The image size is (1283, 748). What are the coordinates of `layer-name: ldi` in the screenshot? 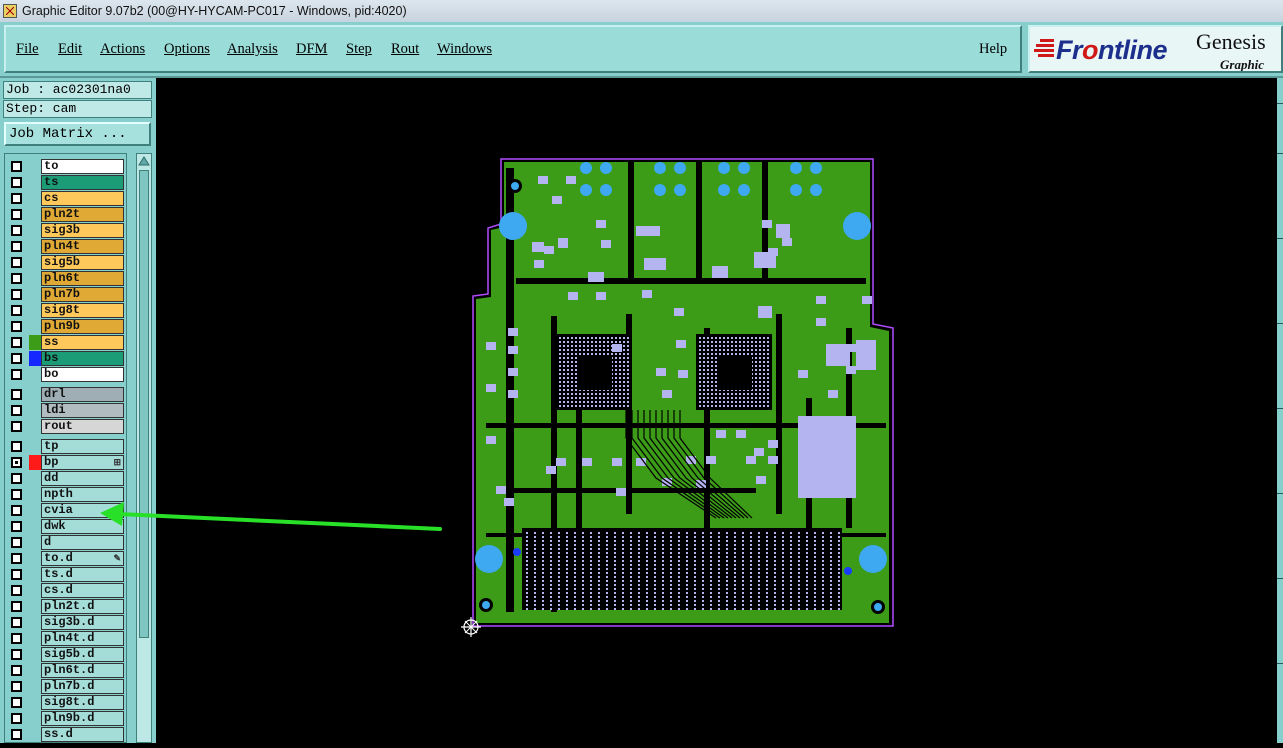 It's located at (82, 410).